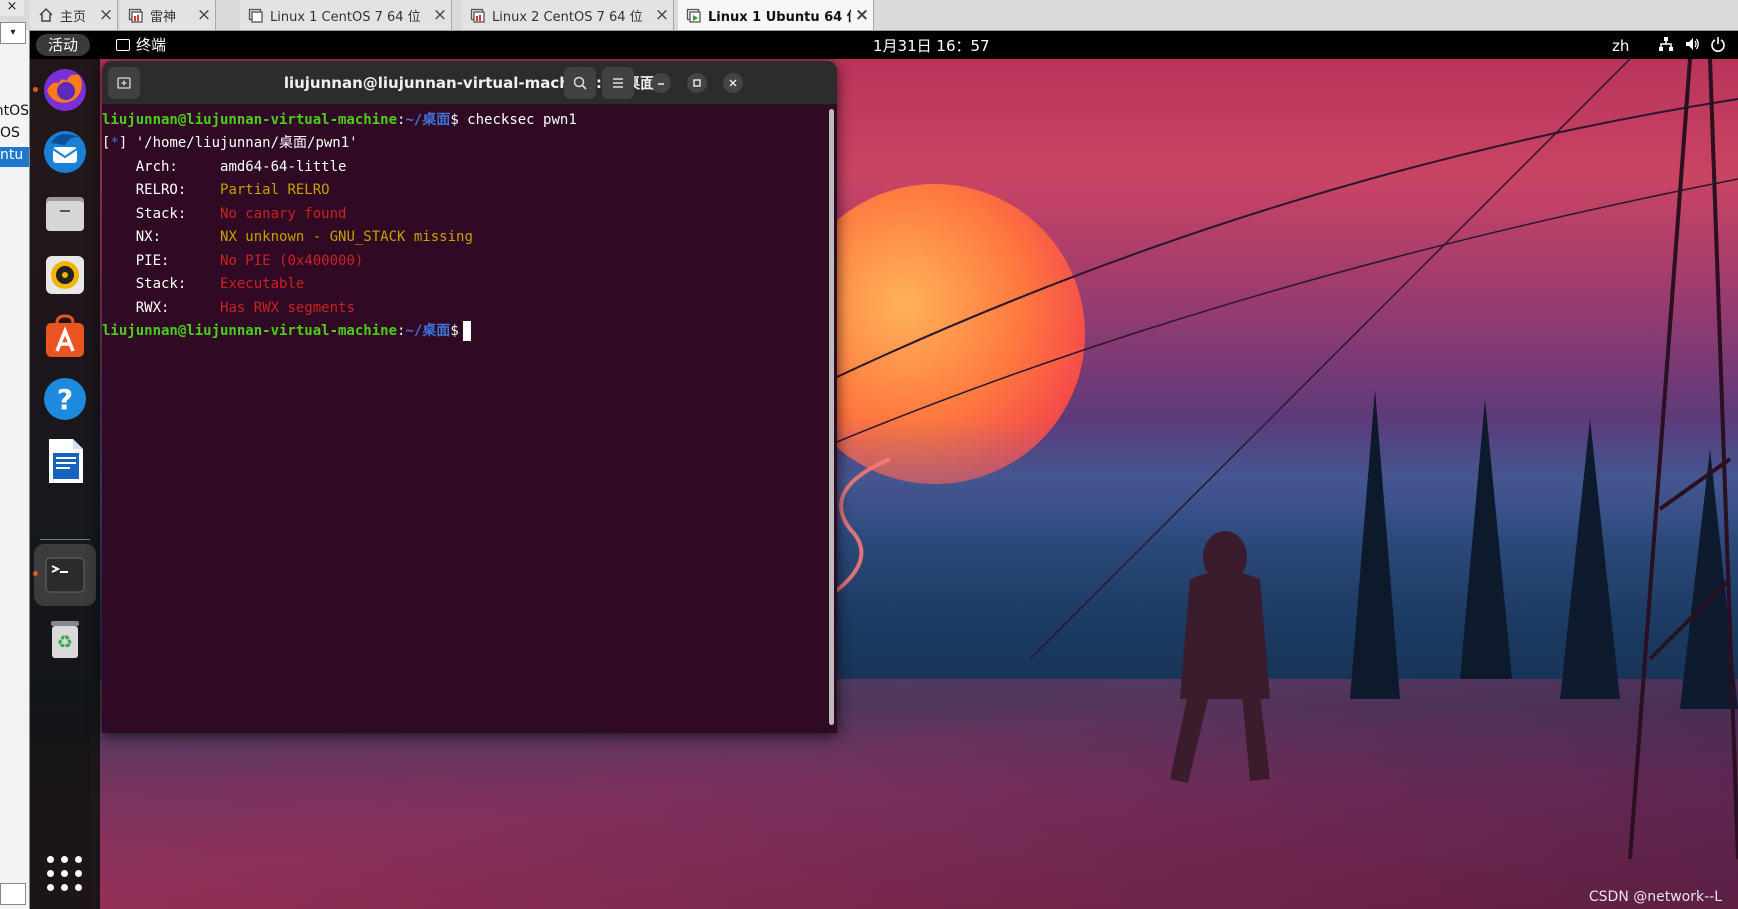 Image resolution: width=1738 pixels, height=909 pixels. Describe the element at coordinates (65, 461) in the screenshot. I see `writer-icon` at that location.